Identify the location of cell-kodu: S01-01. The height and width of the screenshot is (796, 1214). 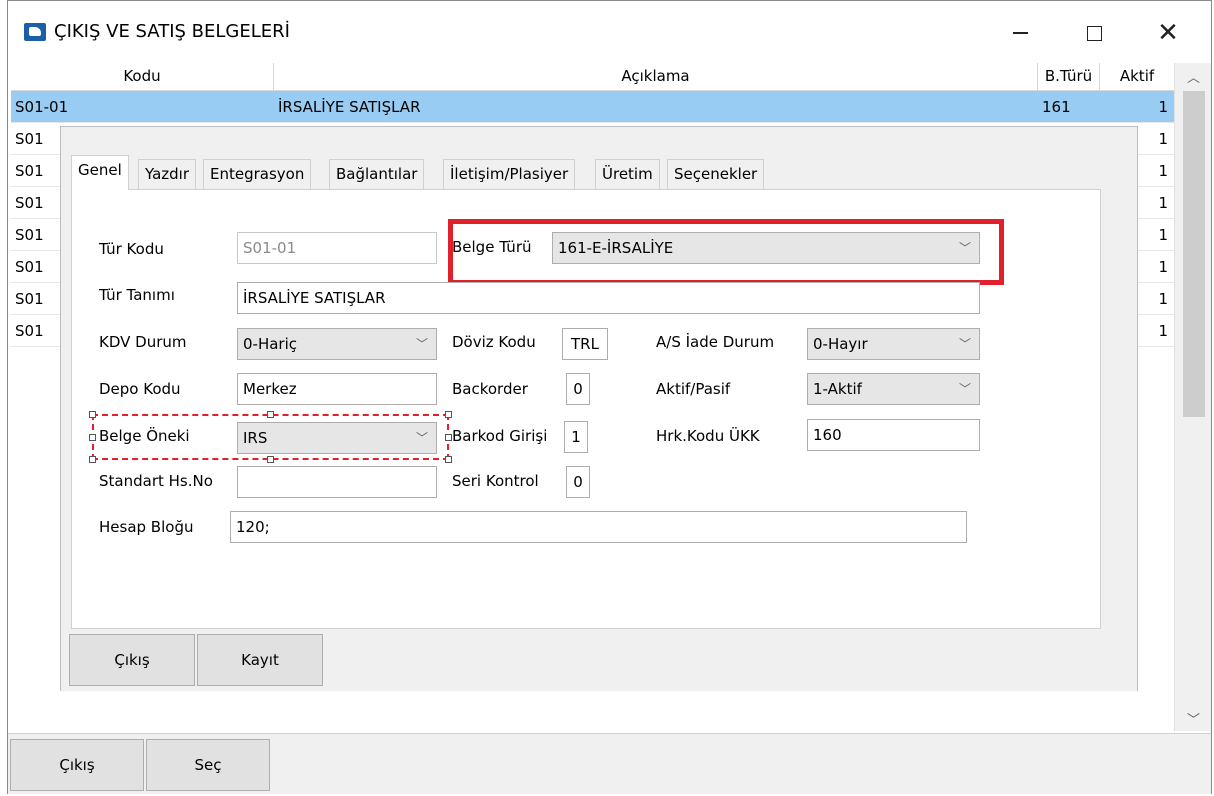
(42, 107).